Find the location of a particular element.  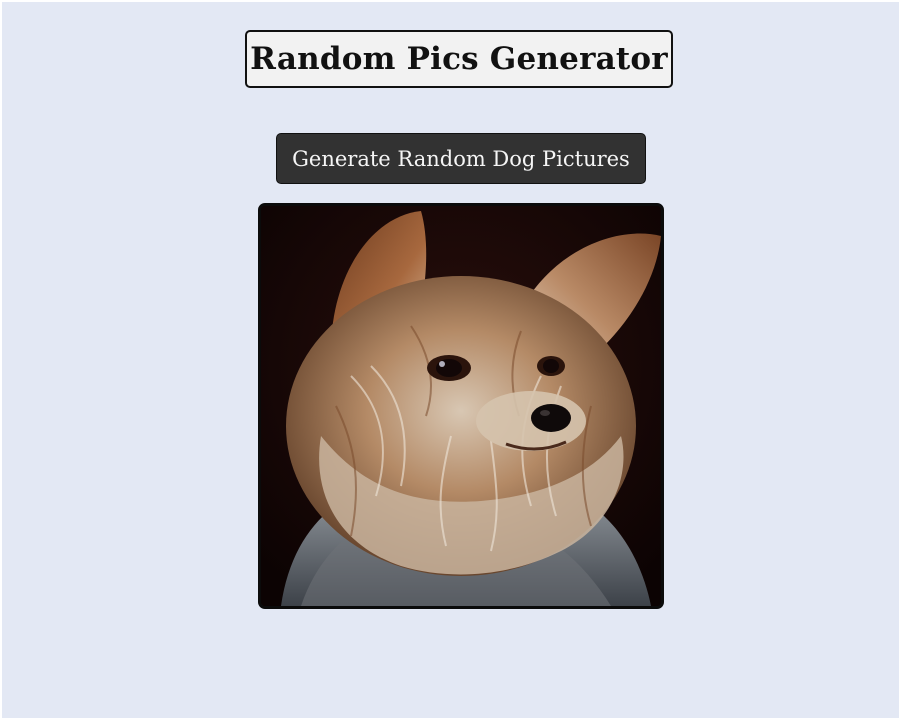

generate-dog-pictures-button: Generate Random Dog Pictures is located at coordinates (461, 158).